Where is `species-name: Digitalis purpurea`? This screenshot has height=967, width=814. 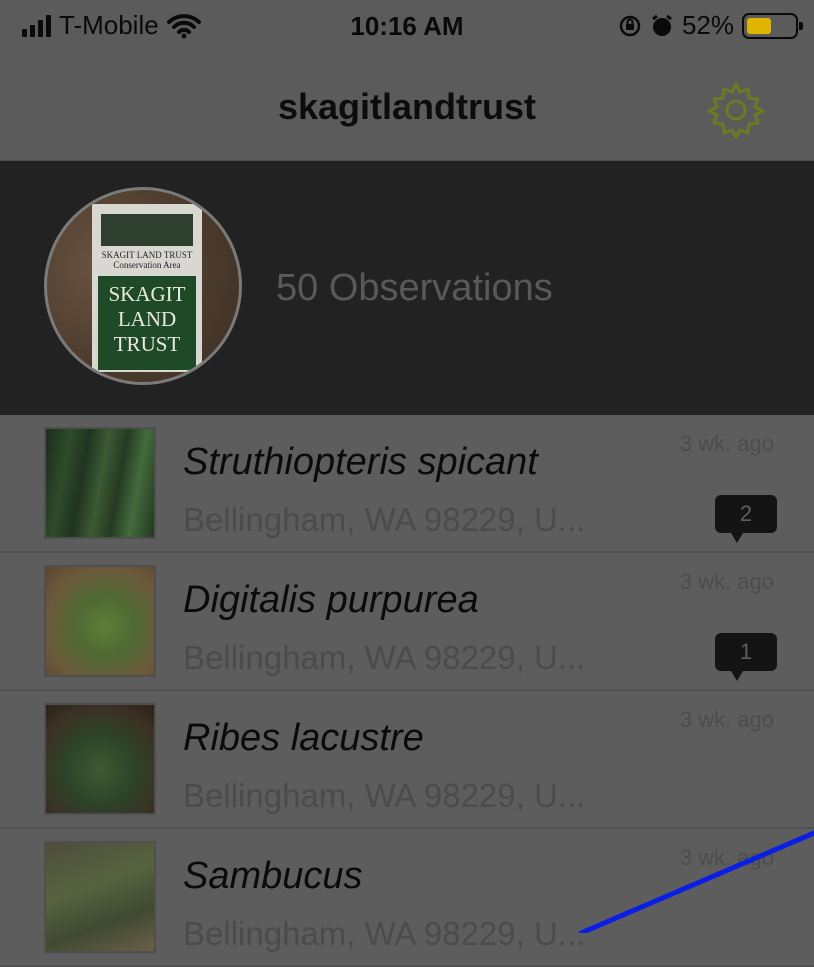
species-name: Digitalis purpurea is located at coordinates (331, 600).